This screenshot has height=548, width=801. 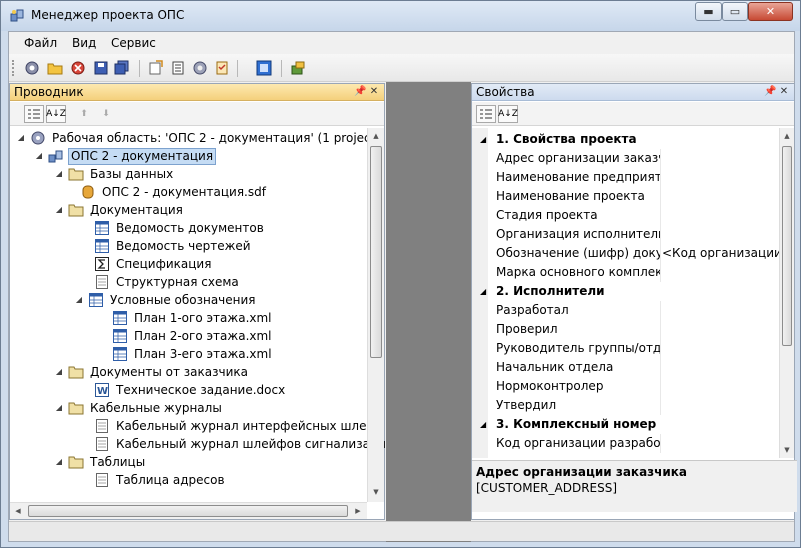 I want to click on tree-item-file: Ведомость чертежей, so click(x=173, y=246).